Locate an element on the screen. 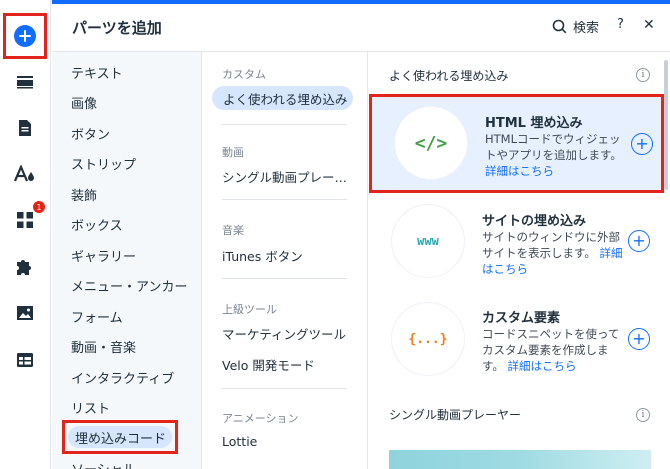  sections-button is located at coordinates (25, 82).